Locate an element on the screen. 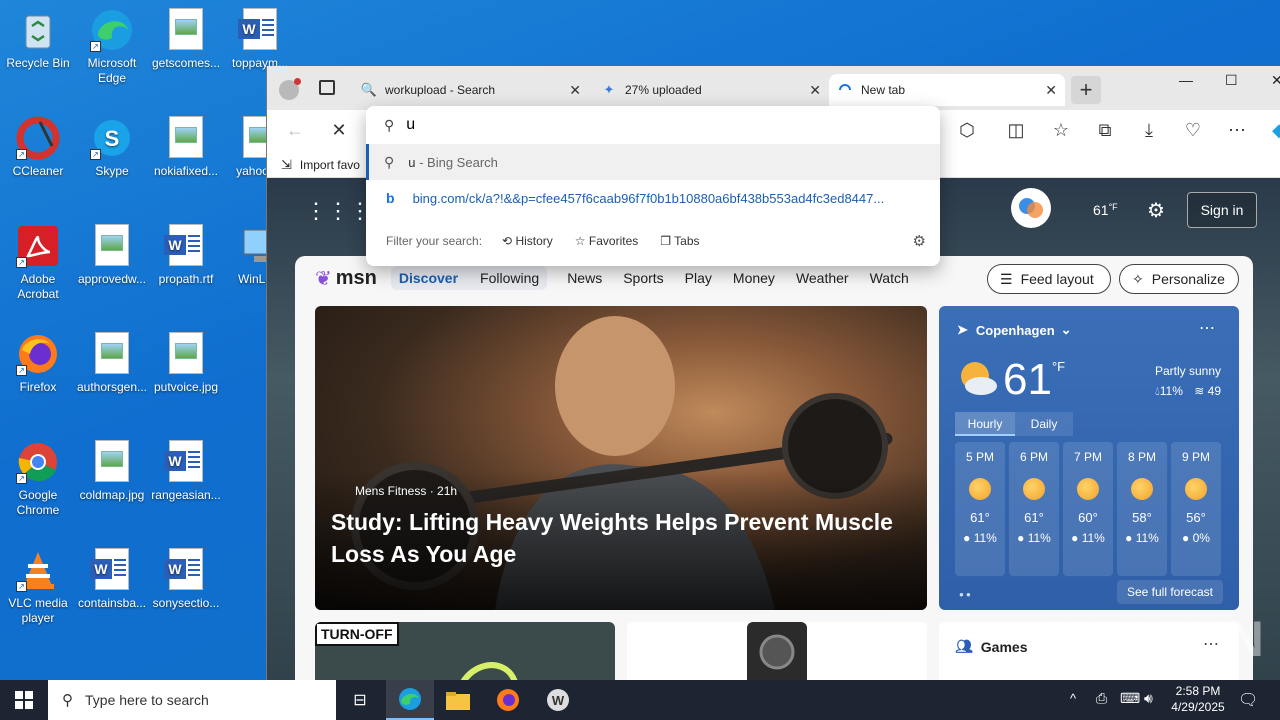  tabs-filter: ❐ Tabs is located at coordinates (679, 241).